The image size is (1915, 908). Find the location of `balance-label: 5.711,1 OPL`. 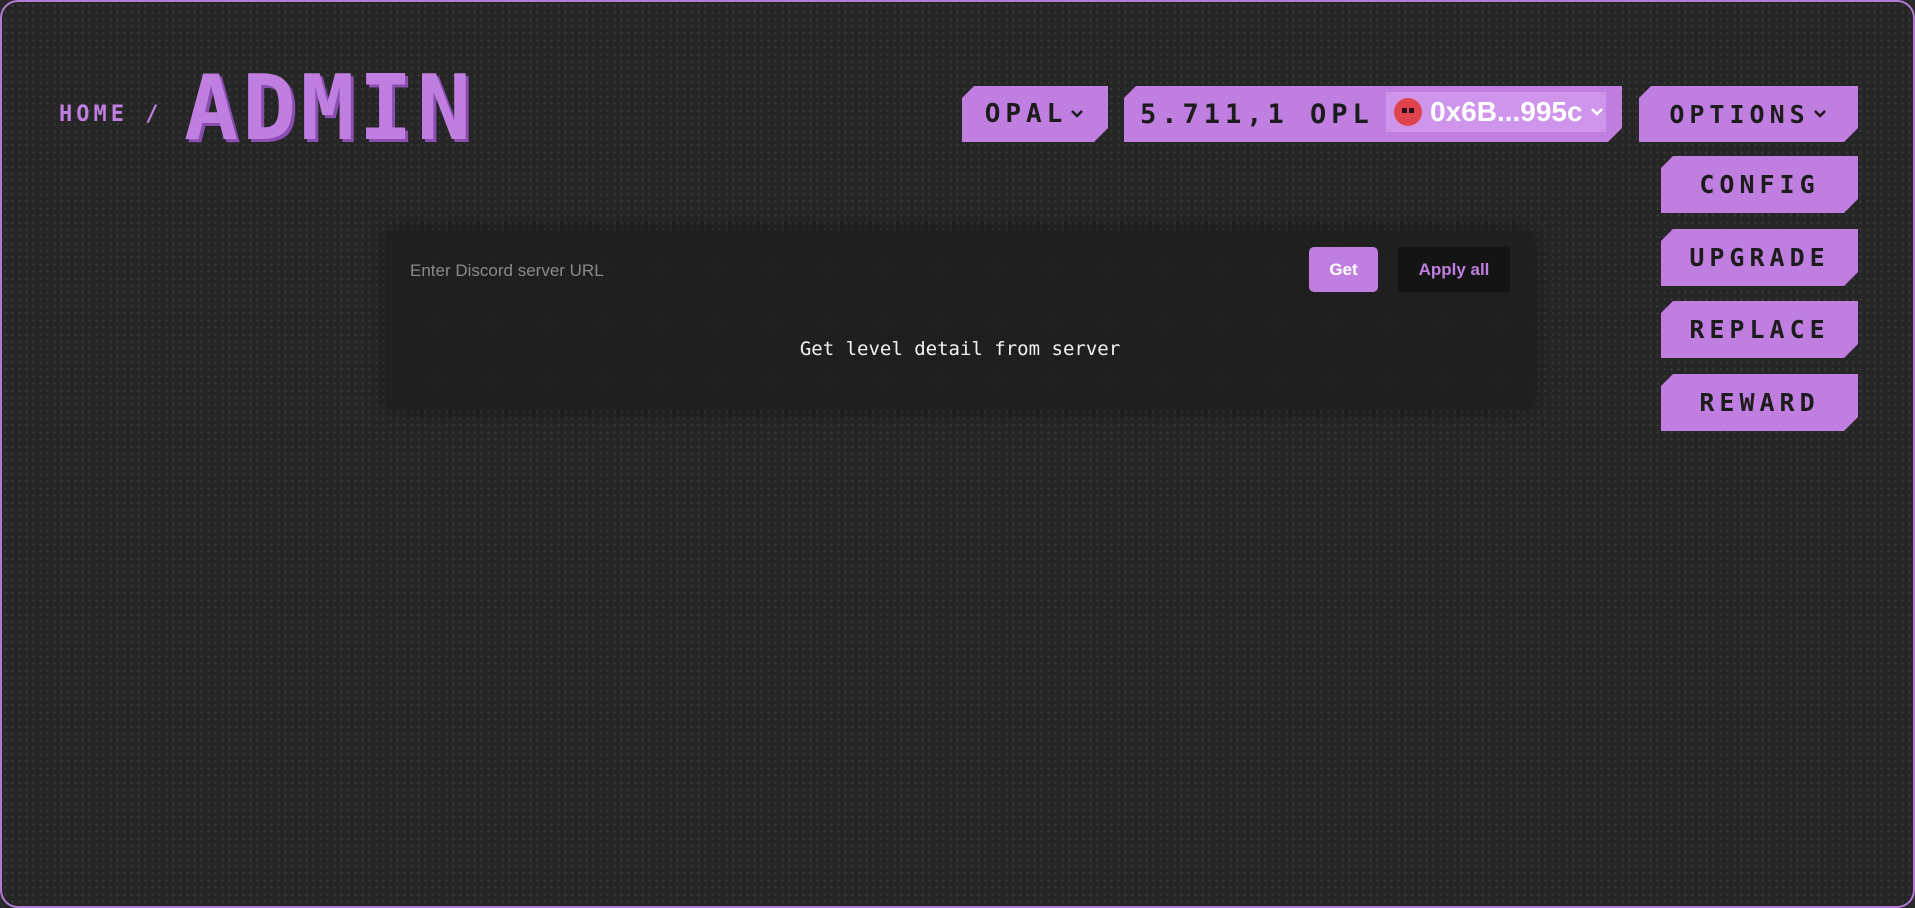

balance-label: 5.711,1 OPL is located at coordinates (1257, 114).